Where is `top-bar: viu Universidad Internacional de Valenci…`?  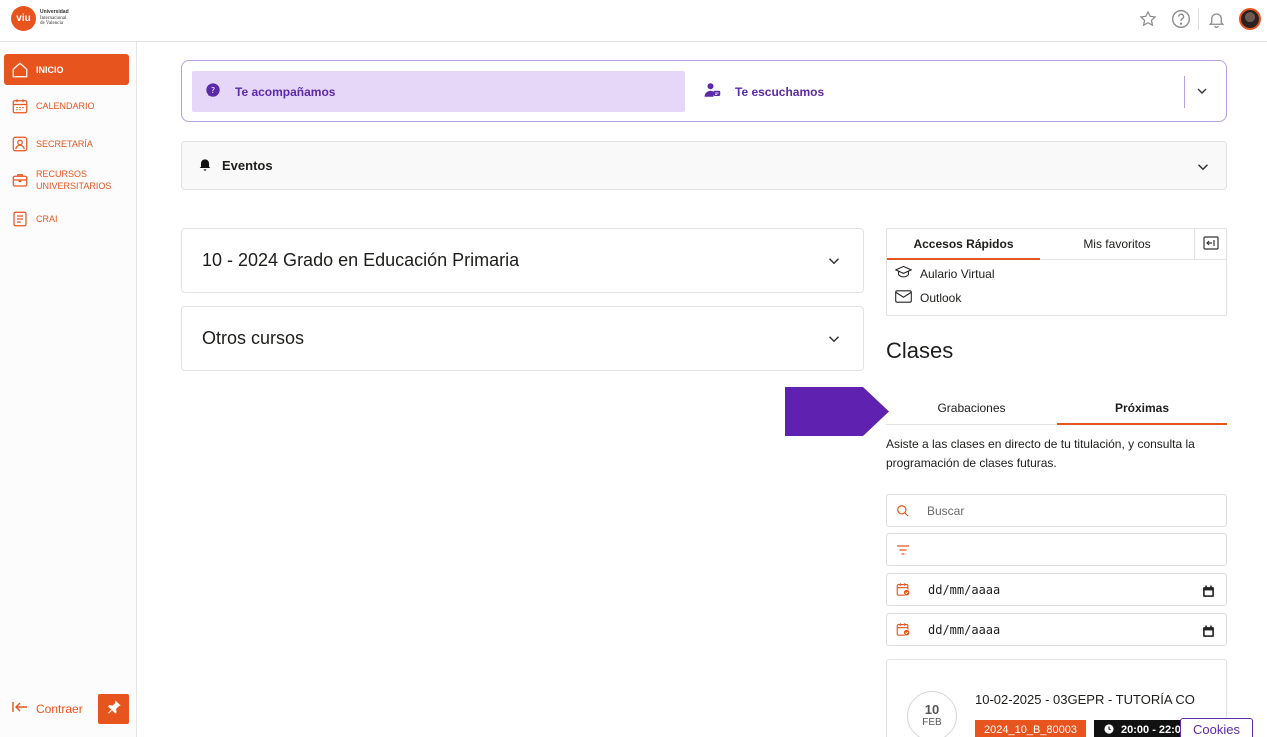
top-bar: viu Universidad Internacional de Valenci… is located at coordinates (633, 21).